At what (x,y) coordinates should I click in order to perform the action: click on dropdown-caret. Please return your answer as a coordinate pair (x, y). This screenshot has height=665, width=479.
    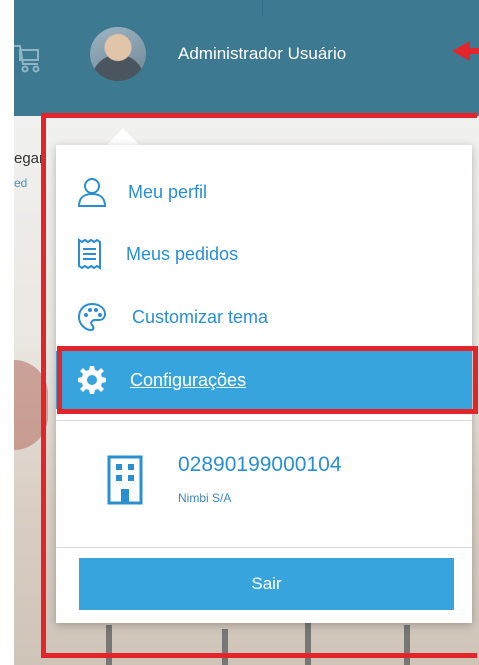
    Looking at the image, I should click on (123, 137).